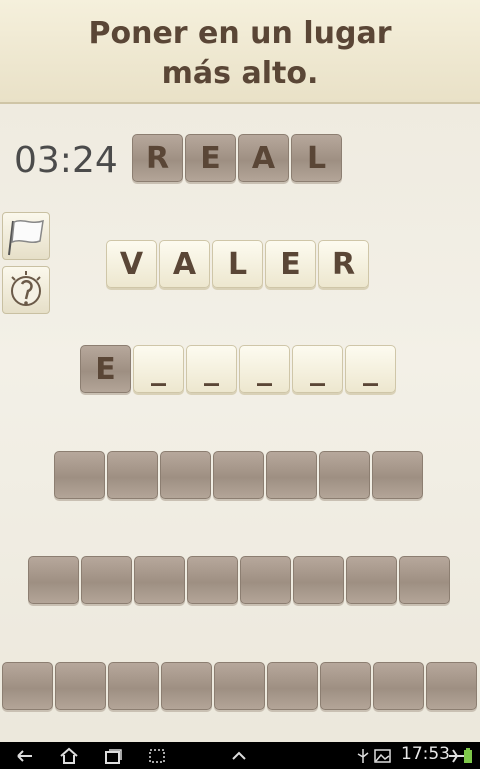 This screenshot has height=769, width=480. Describe the element at coordinates (425, 754) in the screenshot. I see `status-clock: 17:53` at that location.